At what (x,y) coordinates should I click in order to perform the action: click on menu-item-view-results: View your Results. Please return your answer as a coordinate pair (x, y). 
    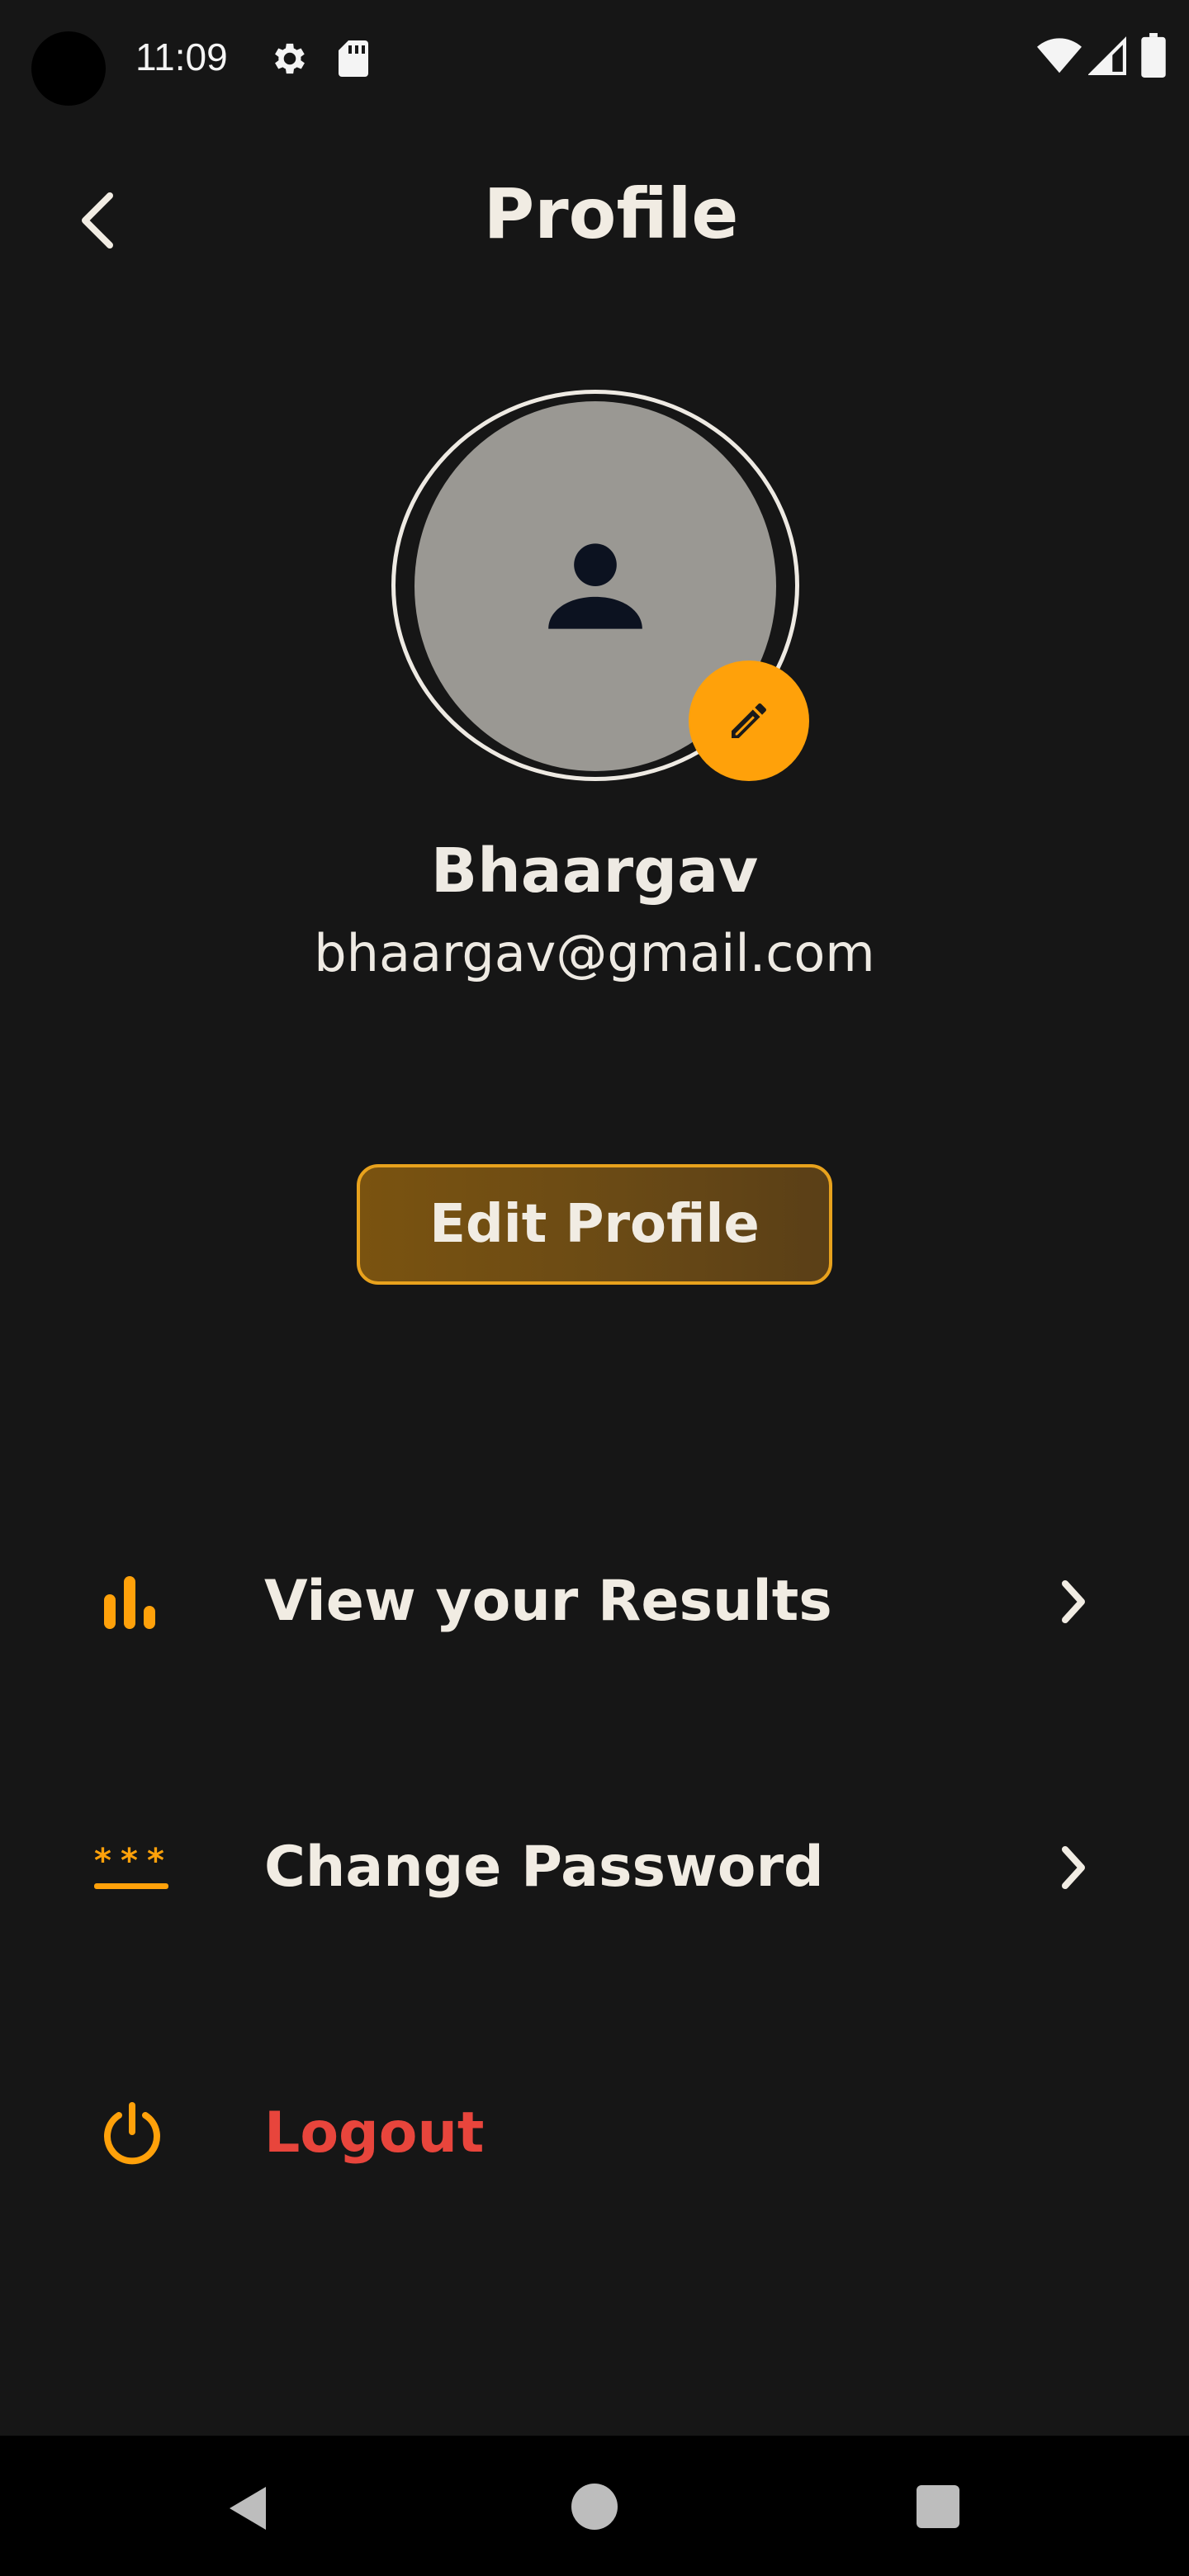
    Looking at the image, I should click on (594, 1602).